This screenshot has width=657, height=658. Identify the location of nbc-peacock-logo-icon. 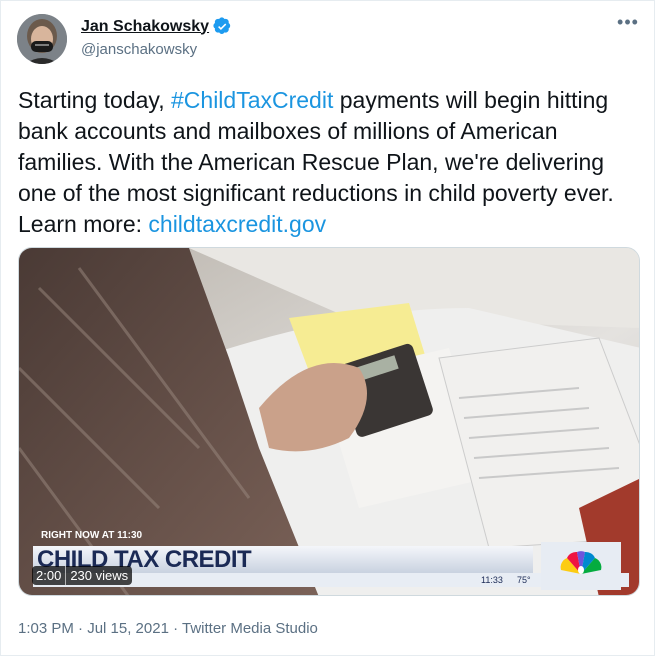
(581, 566).